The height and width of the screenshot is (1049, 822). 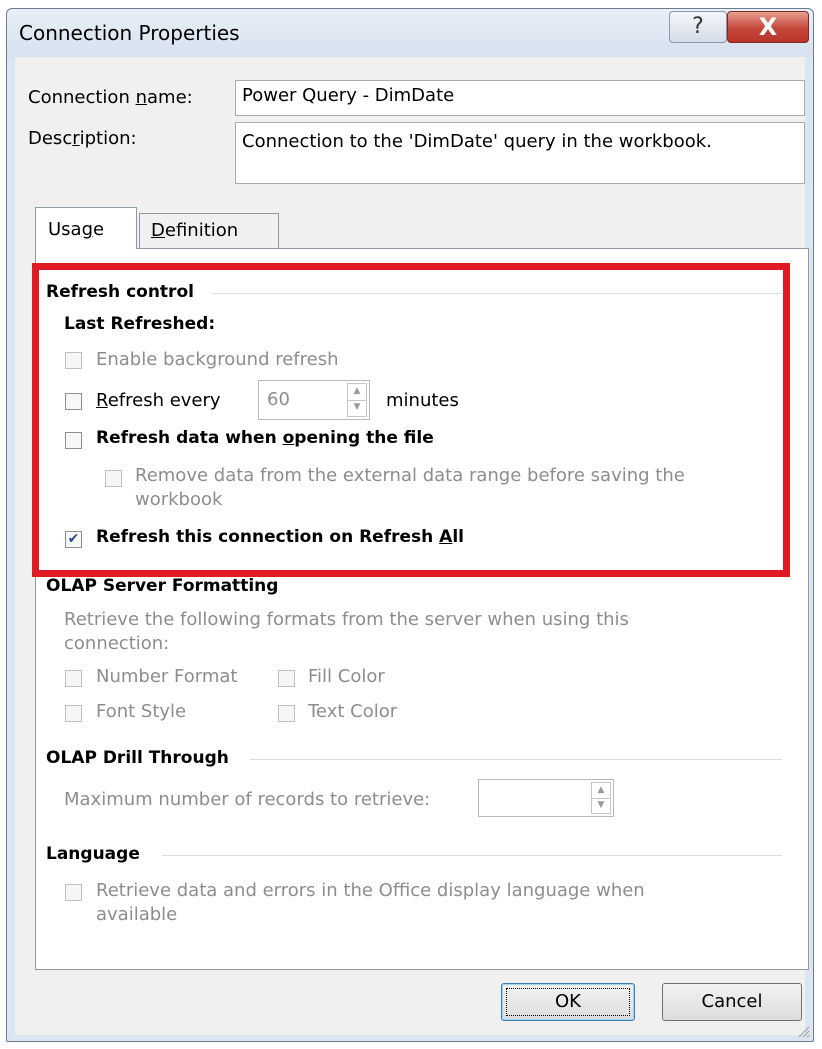 I want to click on refresh-on-open-label: Refresh data when opening the file, so click(x=265, y=438).